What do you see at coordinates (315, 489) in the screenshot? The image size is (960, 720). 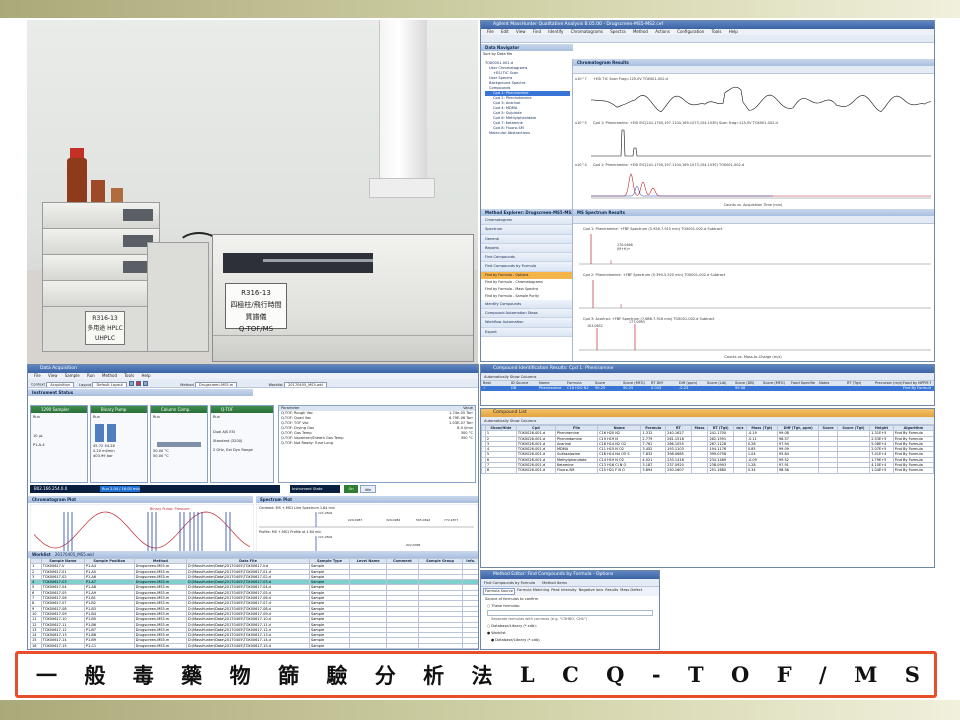 I see `instrument-state-label: Instrument State` at bounding box center [315, 489].